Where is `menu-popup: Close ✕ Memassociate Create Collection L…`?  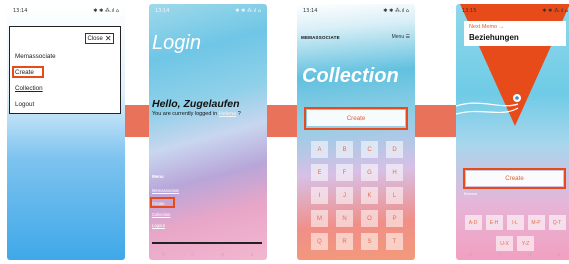 menu-popup: Close ✕ Memassociate Create Collection L… is located at coordinates (65, 70).